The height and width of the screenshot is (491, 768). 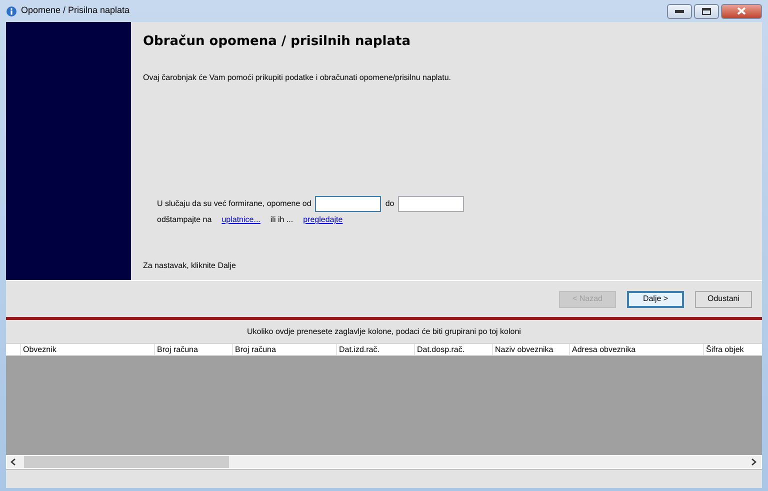 I want to click on maximize-icon, so click(x=706, y=11).